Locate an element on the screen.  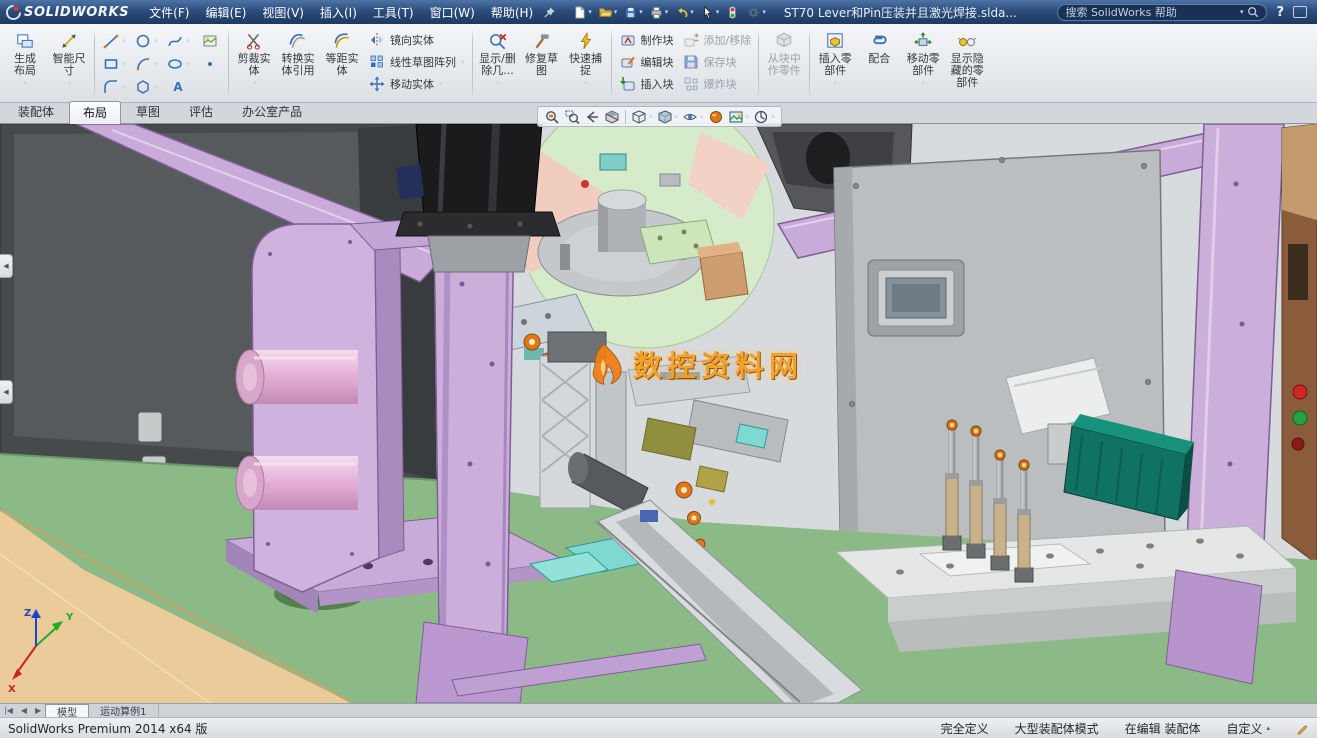
tab-evaluate: 评估 is located at coordinates (201, 111).